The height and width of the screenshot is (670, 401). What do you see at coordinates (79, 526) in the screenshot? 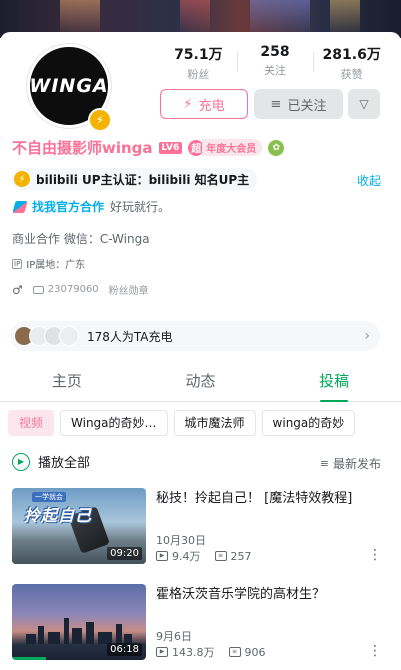
I see `video-thumbnail: 一学就会 拎起自己 09:20` at bounding box center [79, 526].